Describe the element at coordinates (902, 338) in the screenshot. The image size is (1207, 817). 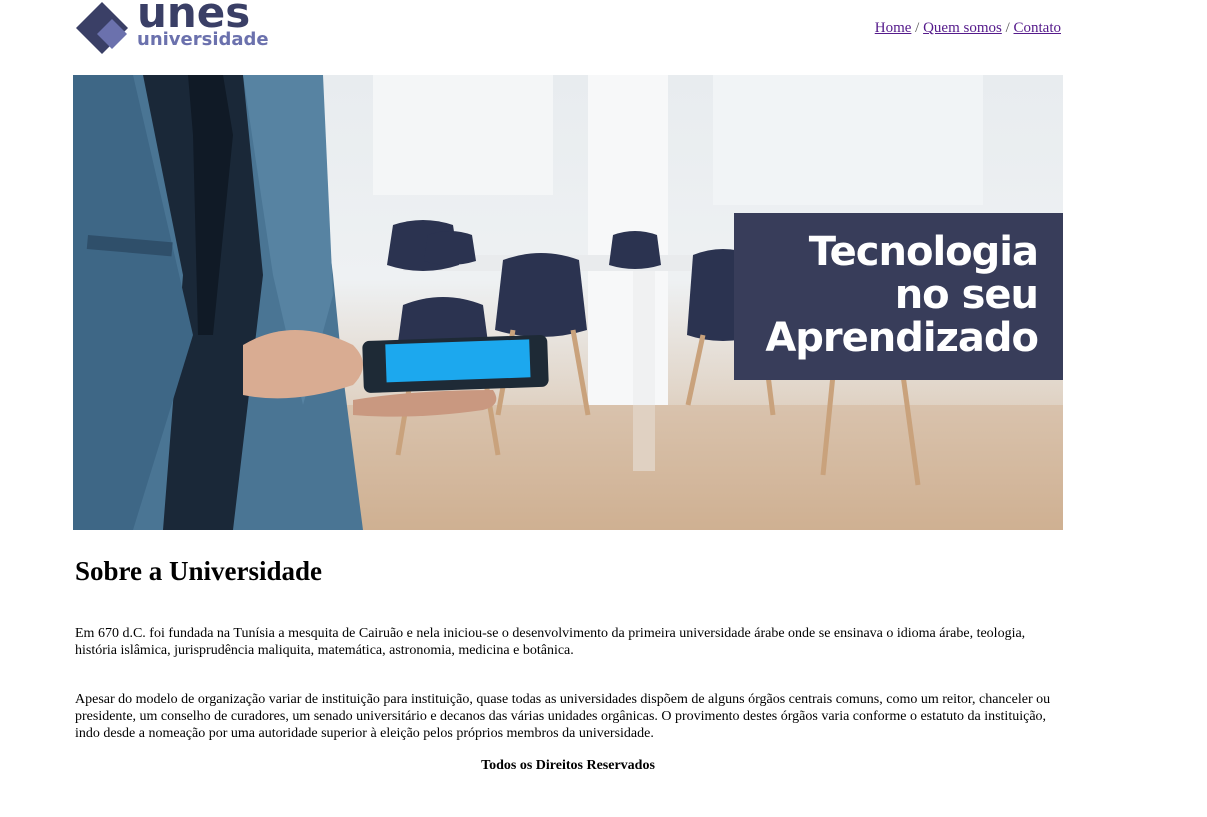
I see `banner-headline-line-3: Aprendizado` at that location.